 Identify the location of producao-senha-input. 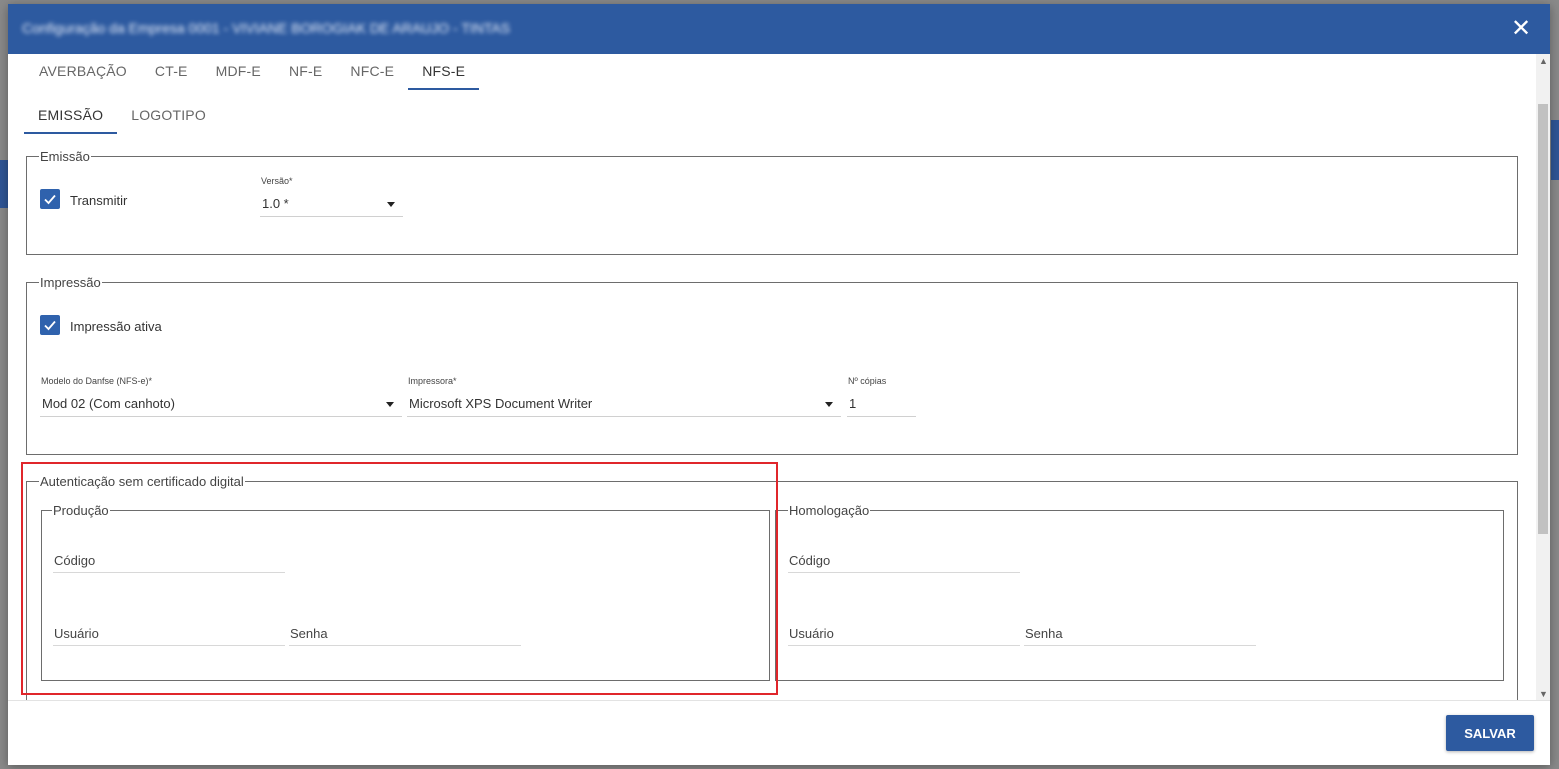
(405, 633).